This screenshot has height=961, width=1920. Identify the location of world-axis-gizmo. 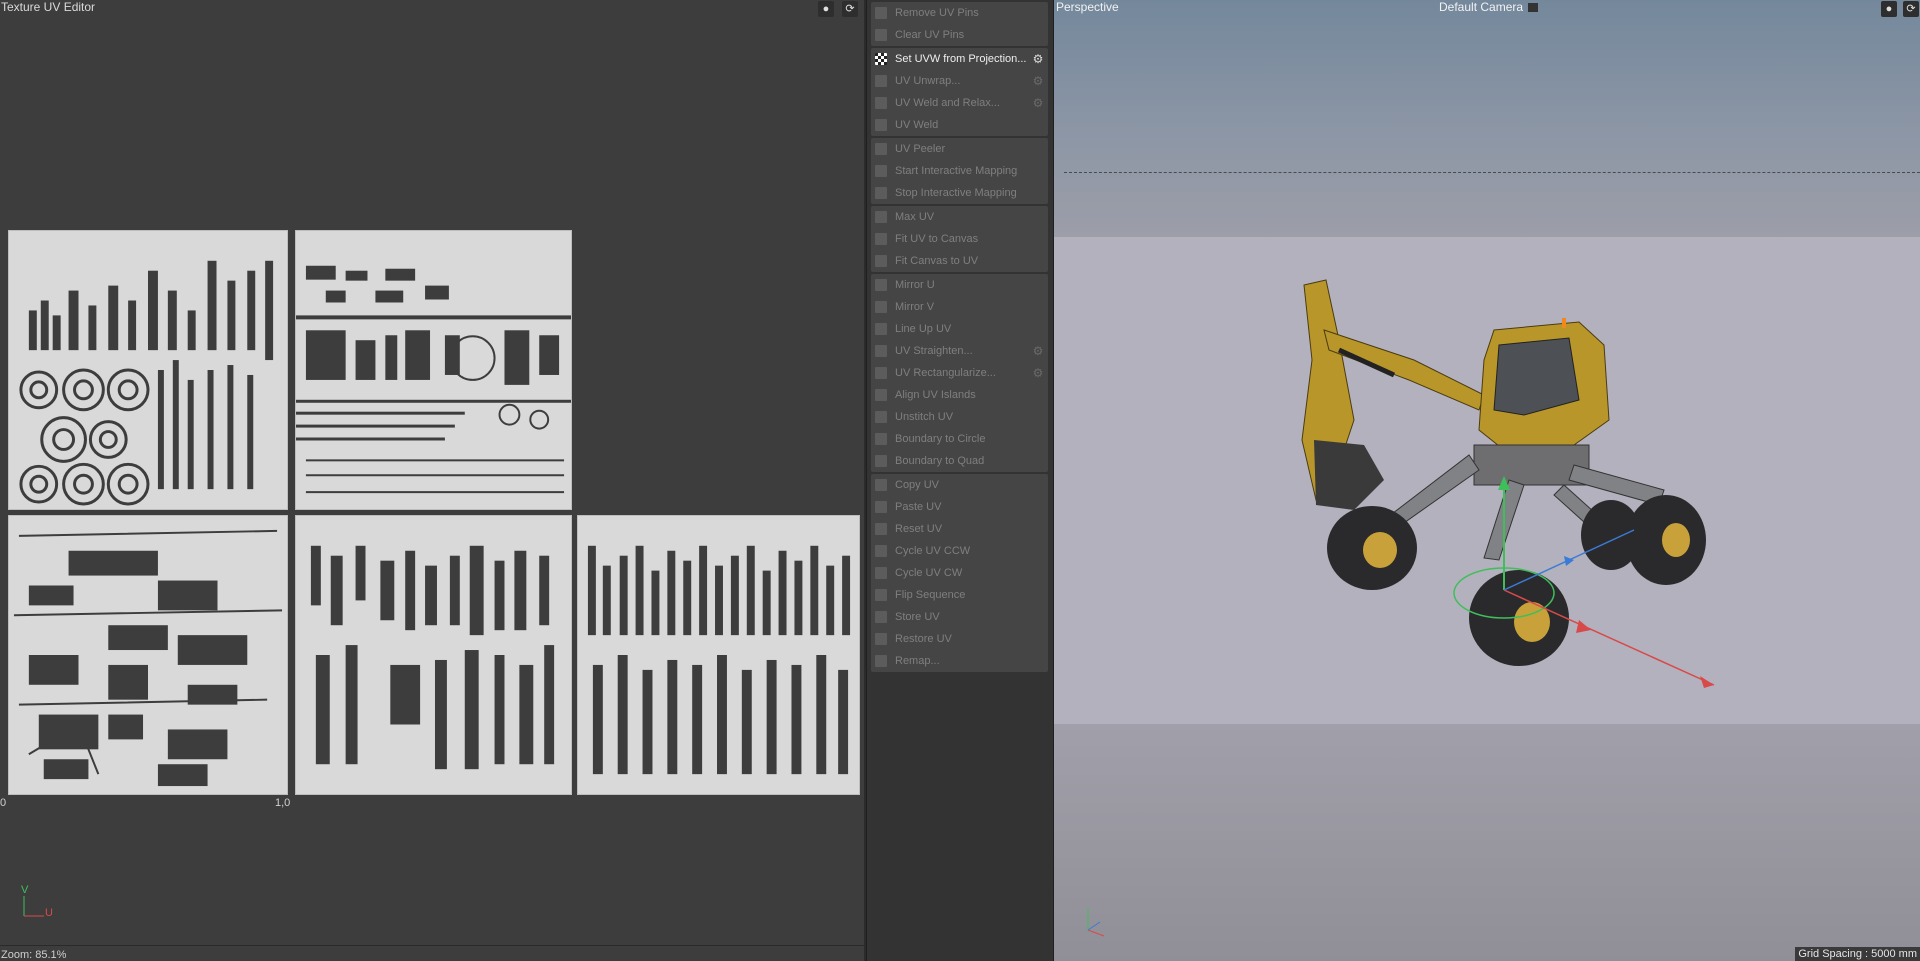
(1097, 920).